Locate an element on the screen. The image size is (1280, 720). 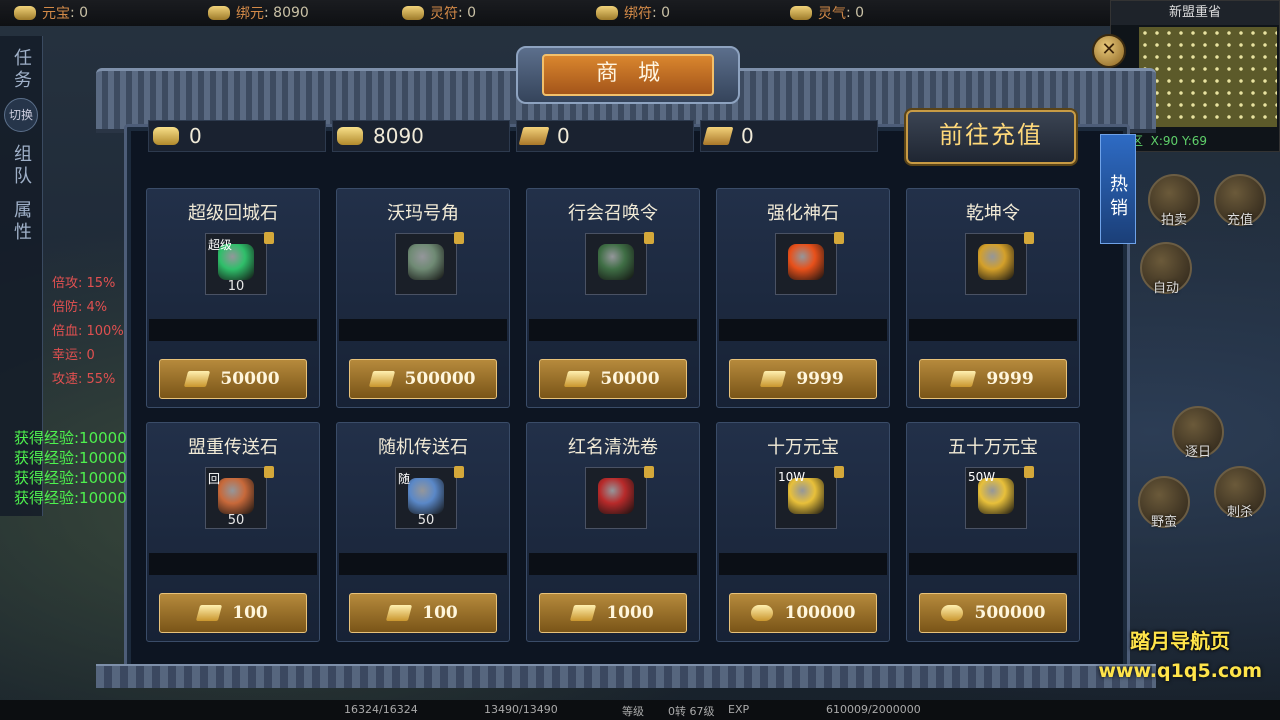
item-count: 10 is located at coordinates (236, 286).